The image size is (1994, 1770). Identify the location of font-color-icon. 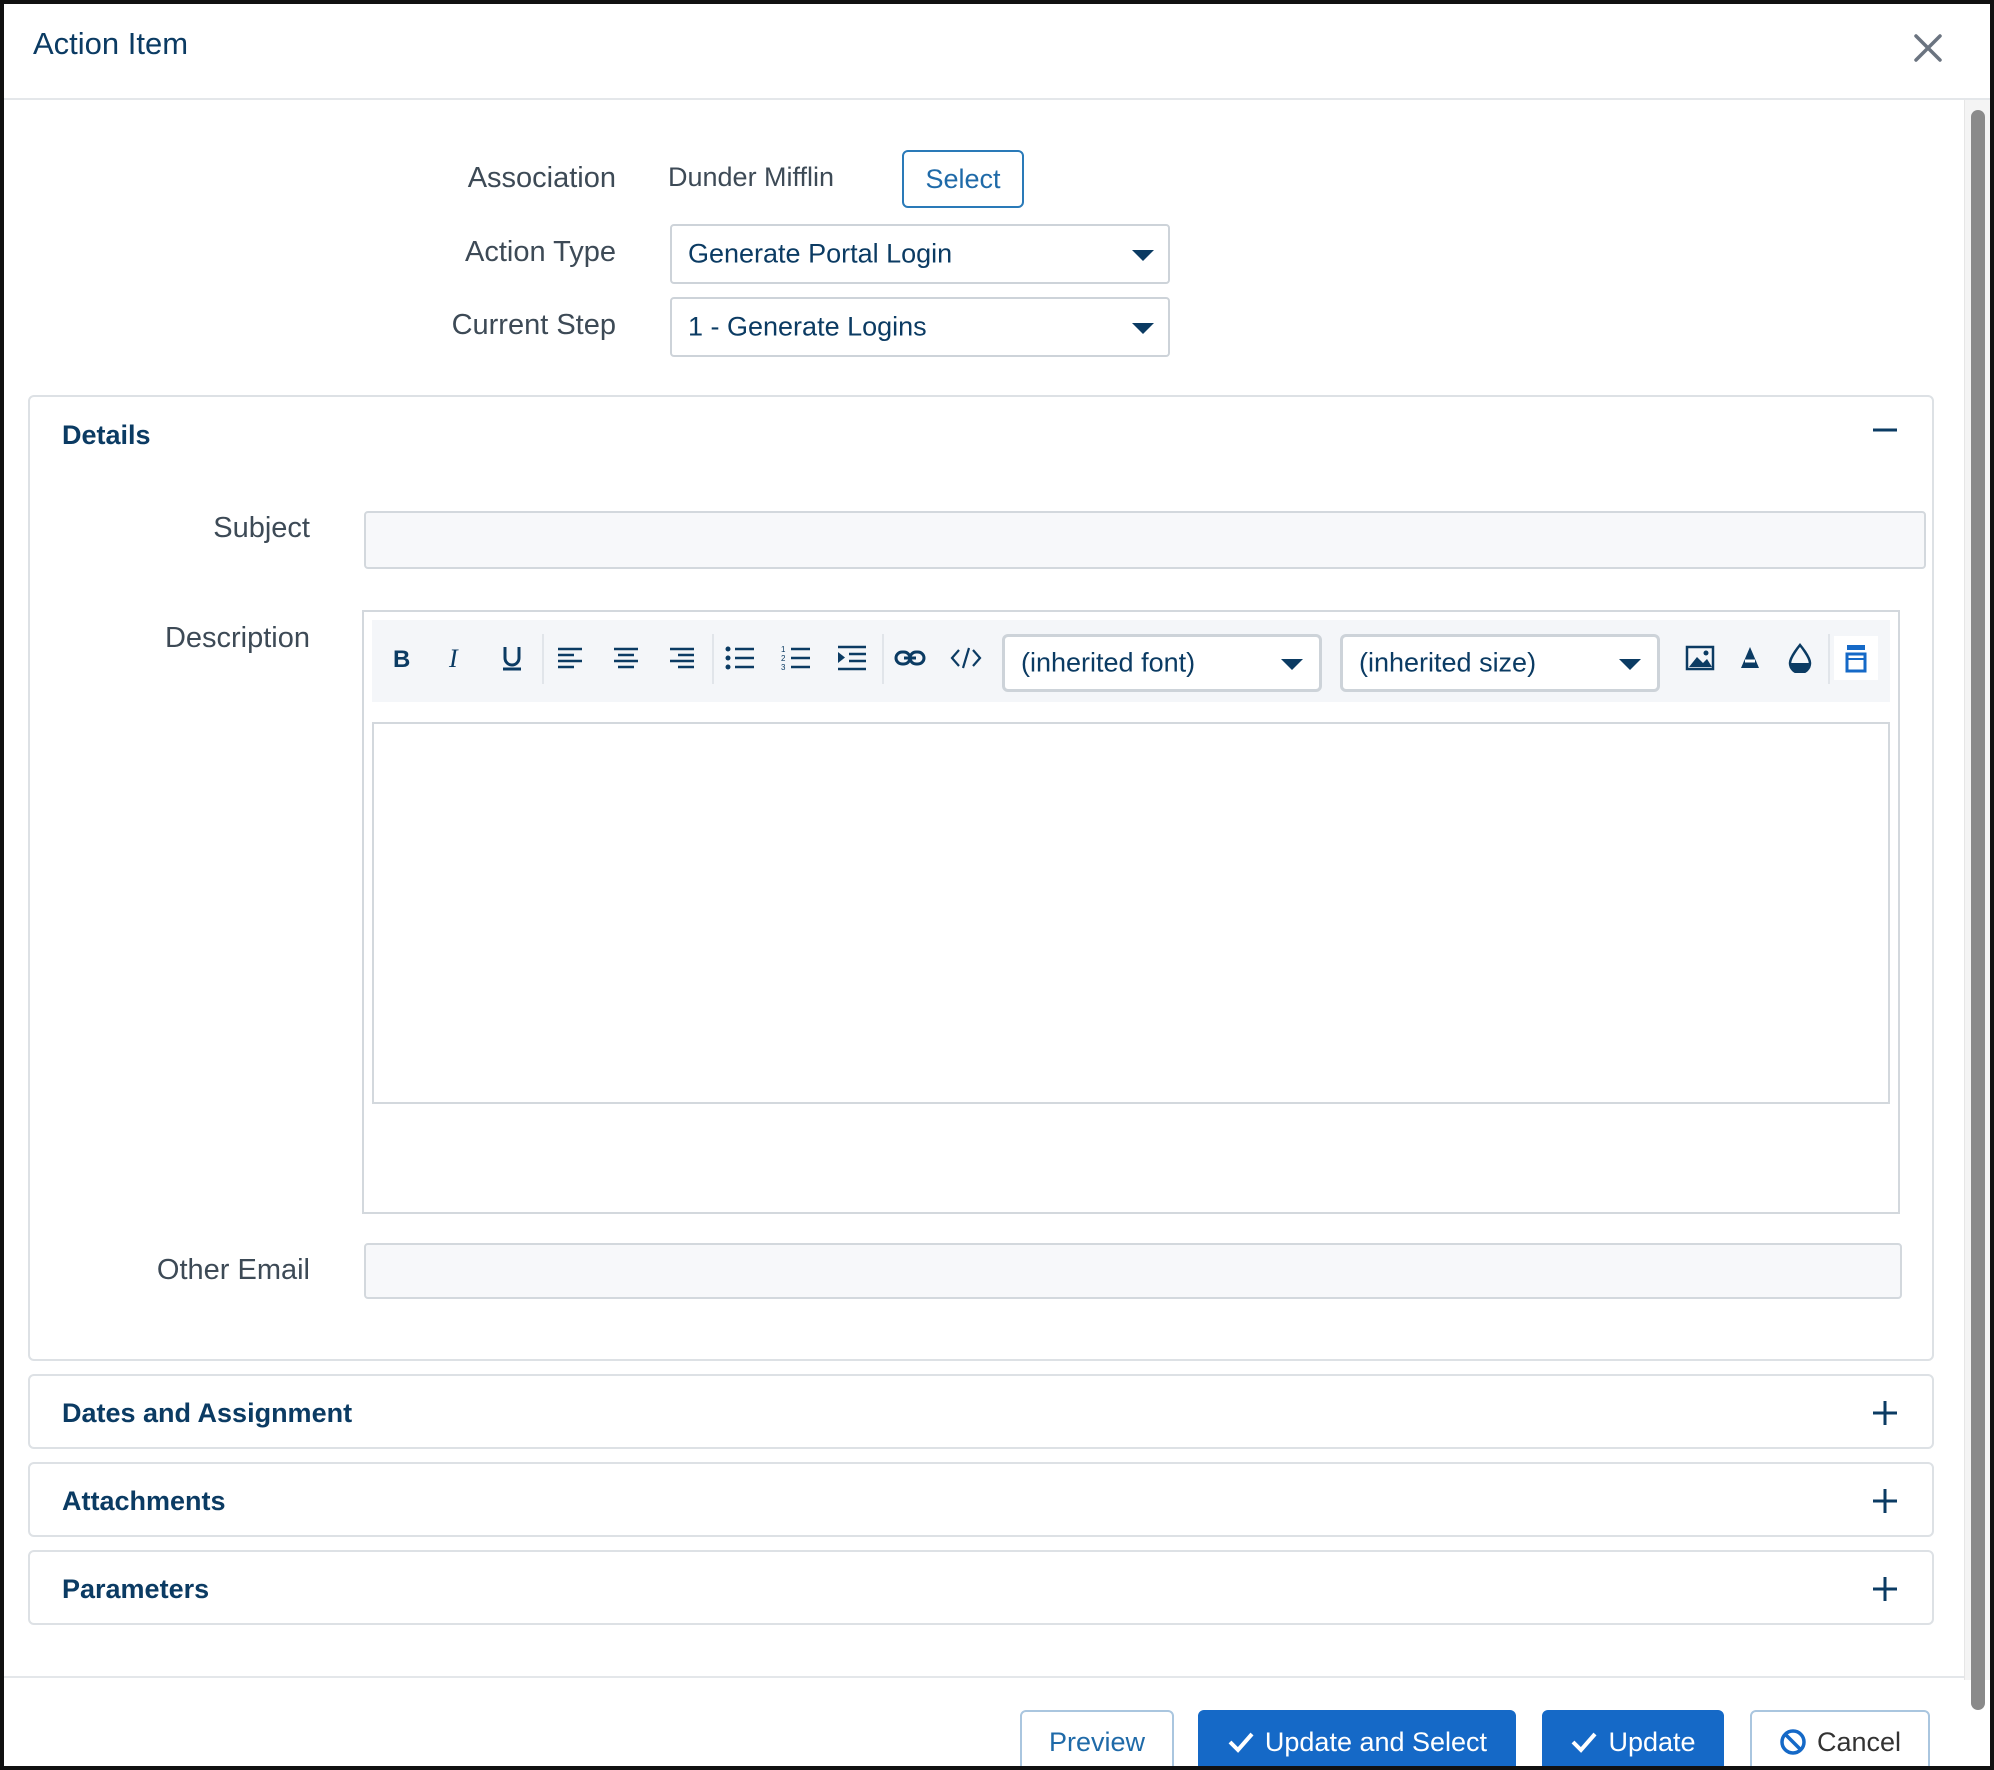
(1750, 658).